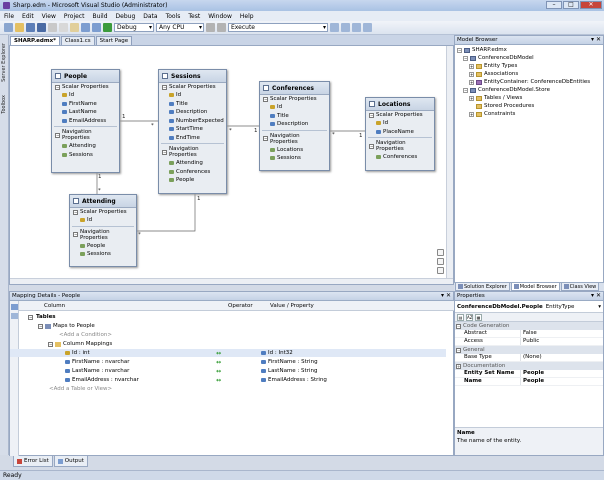 This screenshot has width=604, height=480. Describe the element at coordinates (192, 180) in the screenshot. I see `nav-property-item: People` at that location.